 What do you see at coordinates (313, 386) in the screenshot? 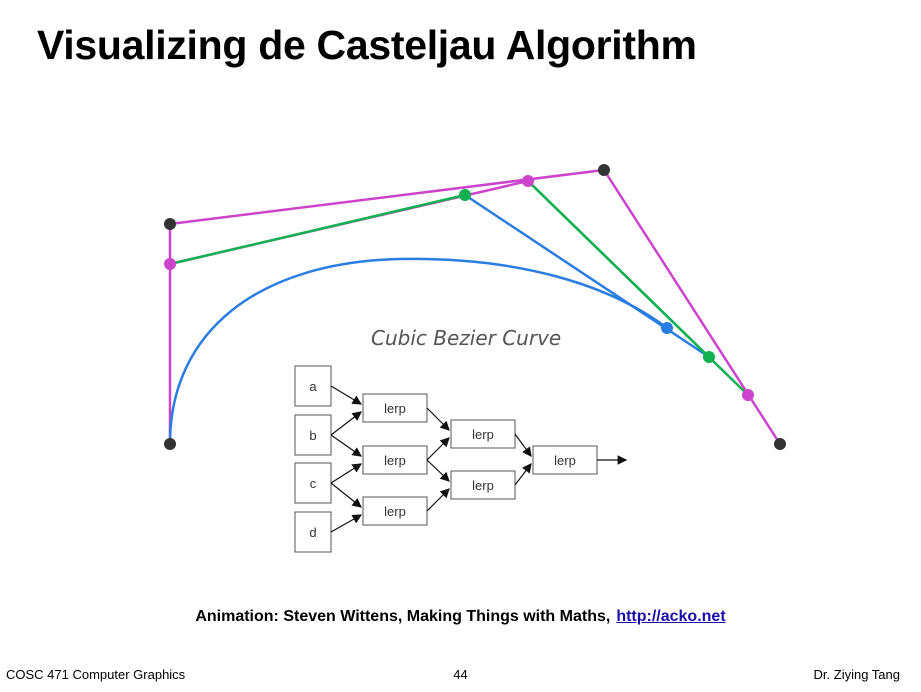
I see `input-label-a: a` at bounding box center [313, 386].